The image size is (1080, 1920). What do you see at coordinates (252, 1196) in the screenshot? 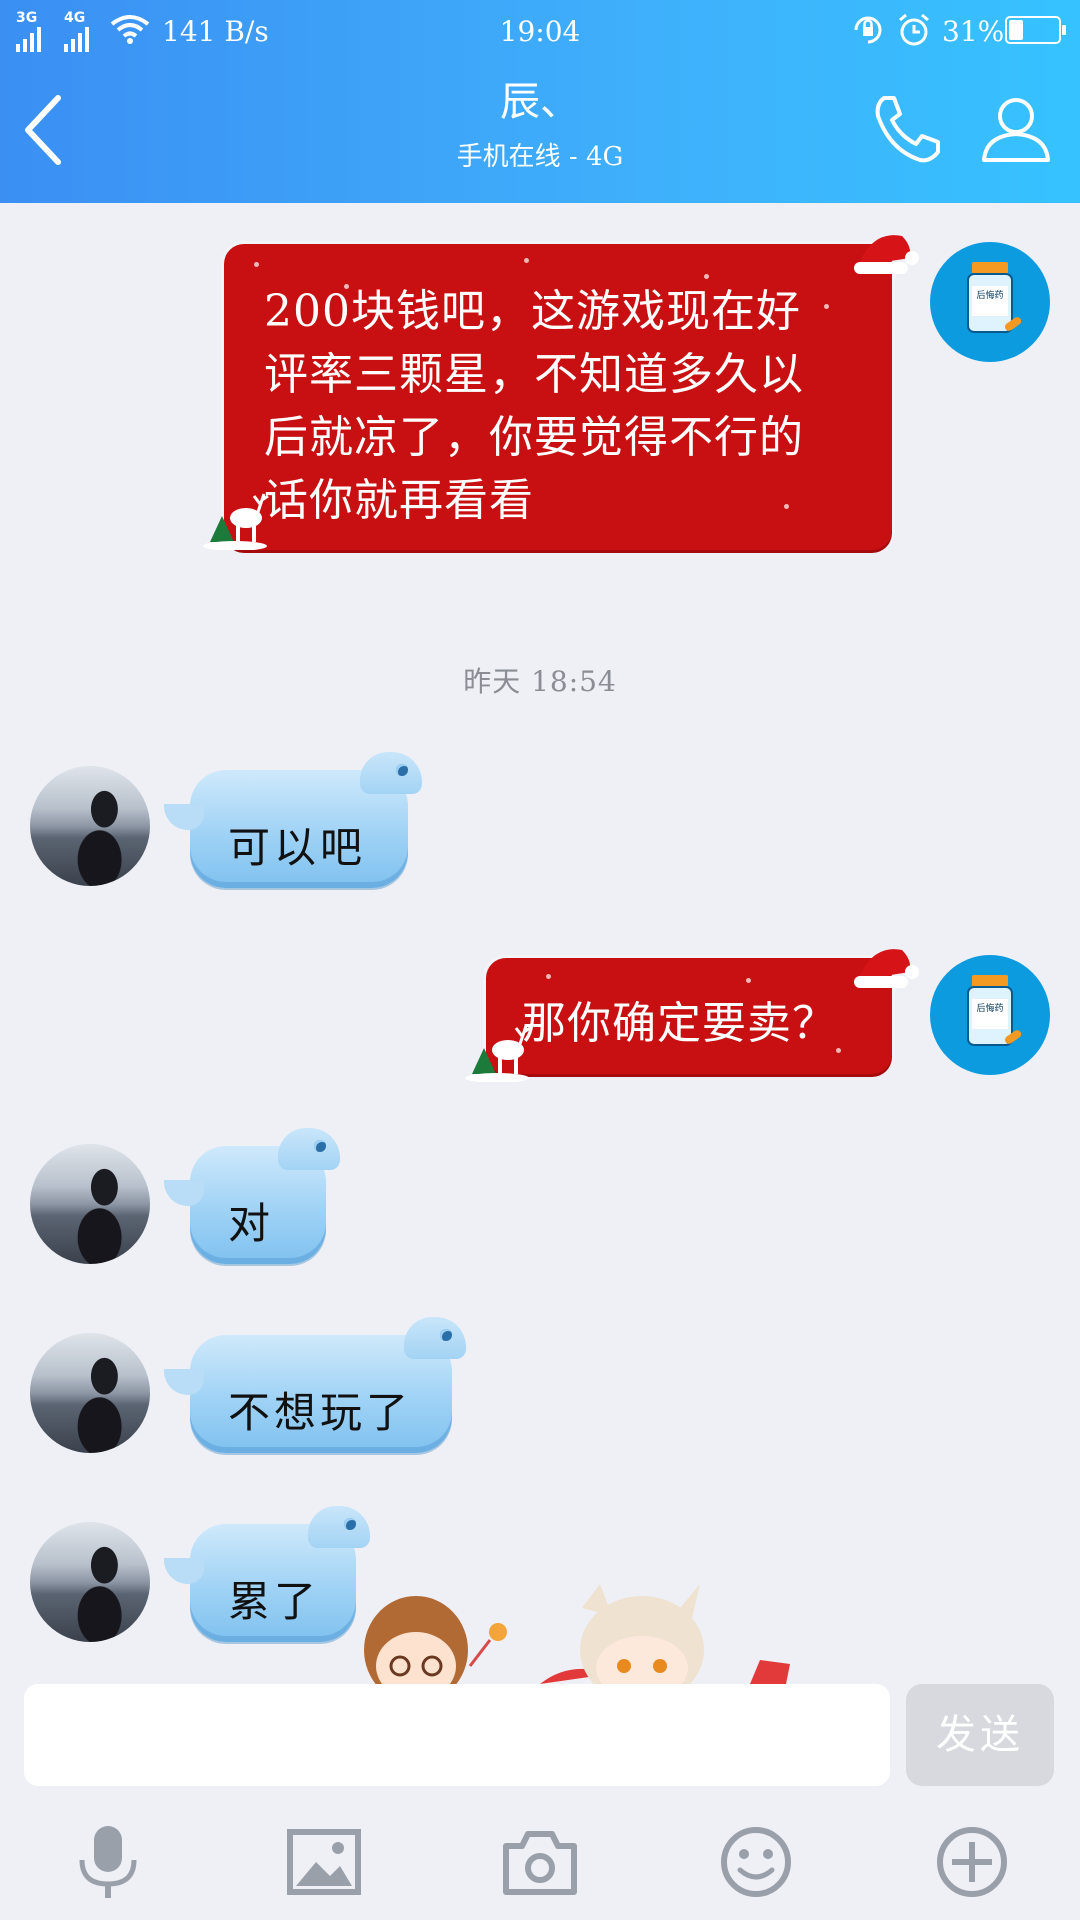
I see `message-bubble-contact: 对` at bounding box center [252, 1196].